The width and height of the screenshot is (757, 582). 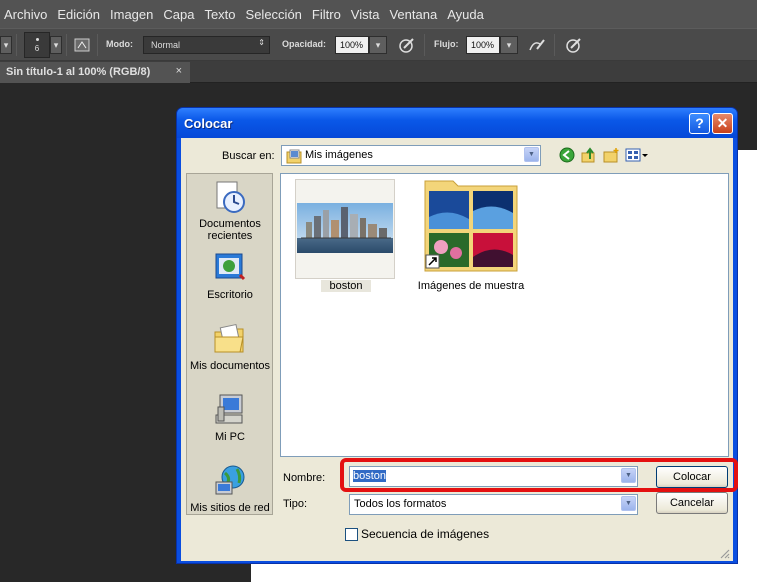 I want to click on new-folder-icon, so click(x=611, y=155).